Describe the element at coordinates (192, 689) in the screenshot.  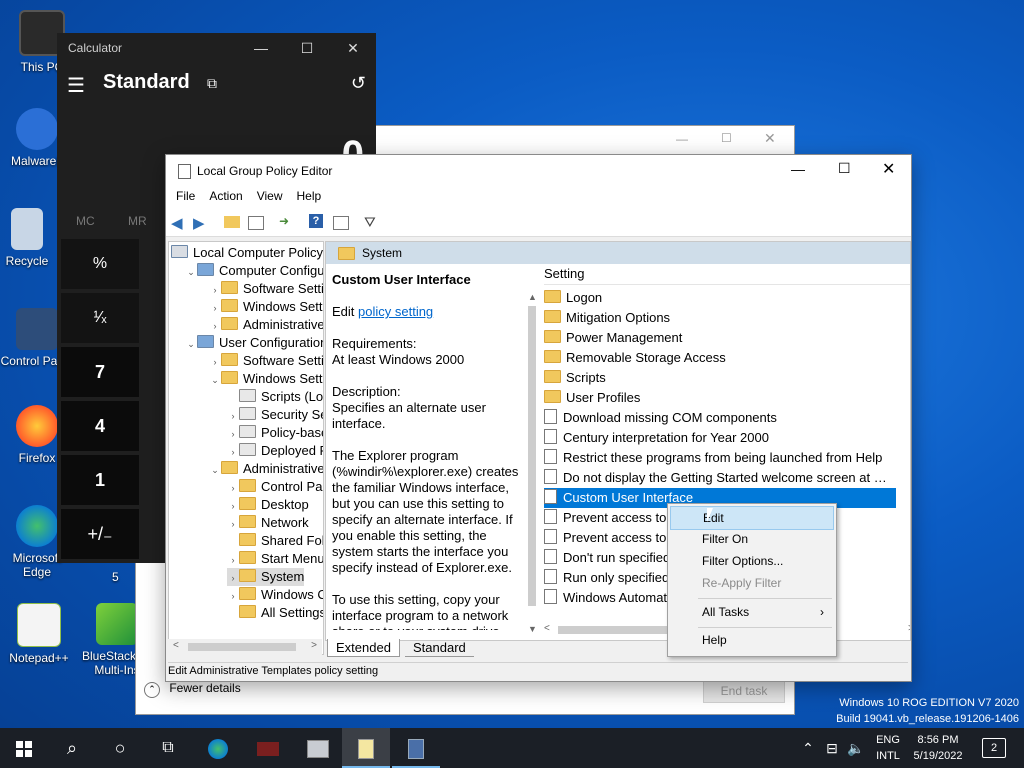
I see `fewer-details-toggle: ⌃ Fewer details` at that location.